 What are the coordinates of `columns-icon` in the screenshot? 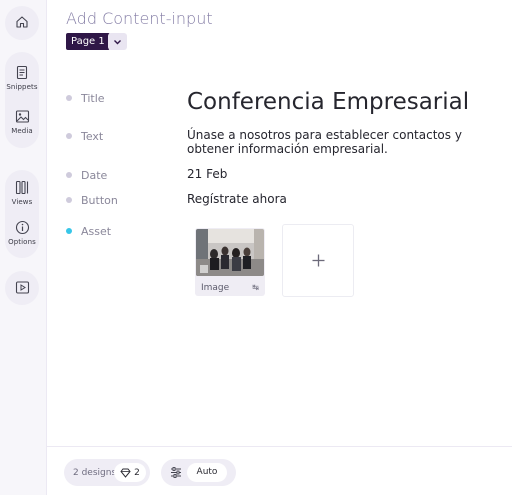 It's located at (21, 187).